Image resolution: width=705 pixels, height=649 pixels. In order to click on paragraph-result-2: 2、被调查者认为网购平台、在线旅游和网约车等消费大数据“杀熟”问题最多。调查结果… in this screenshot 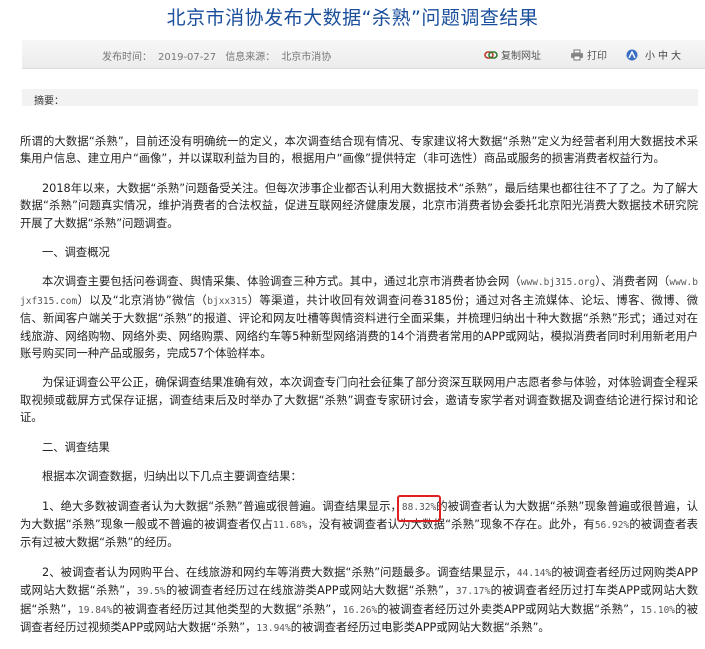, I will do `click(359, 601)`.